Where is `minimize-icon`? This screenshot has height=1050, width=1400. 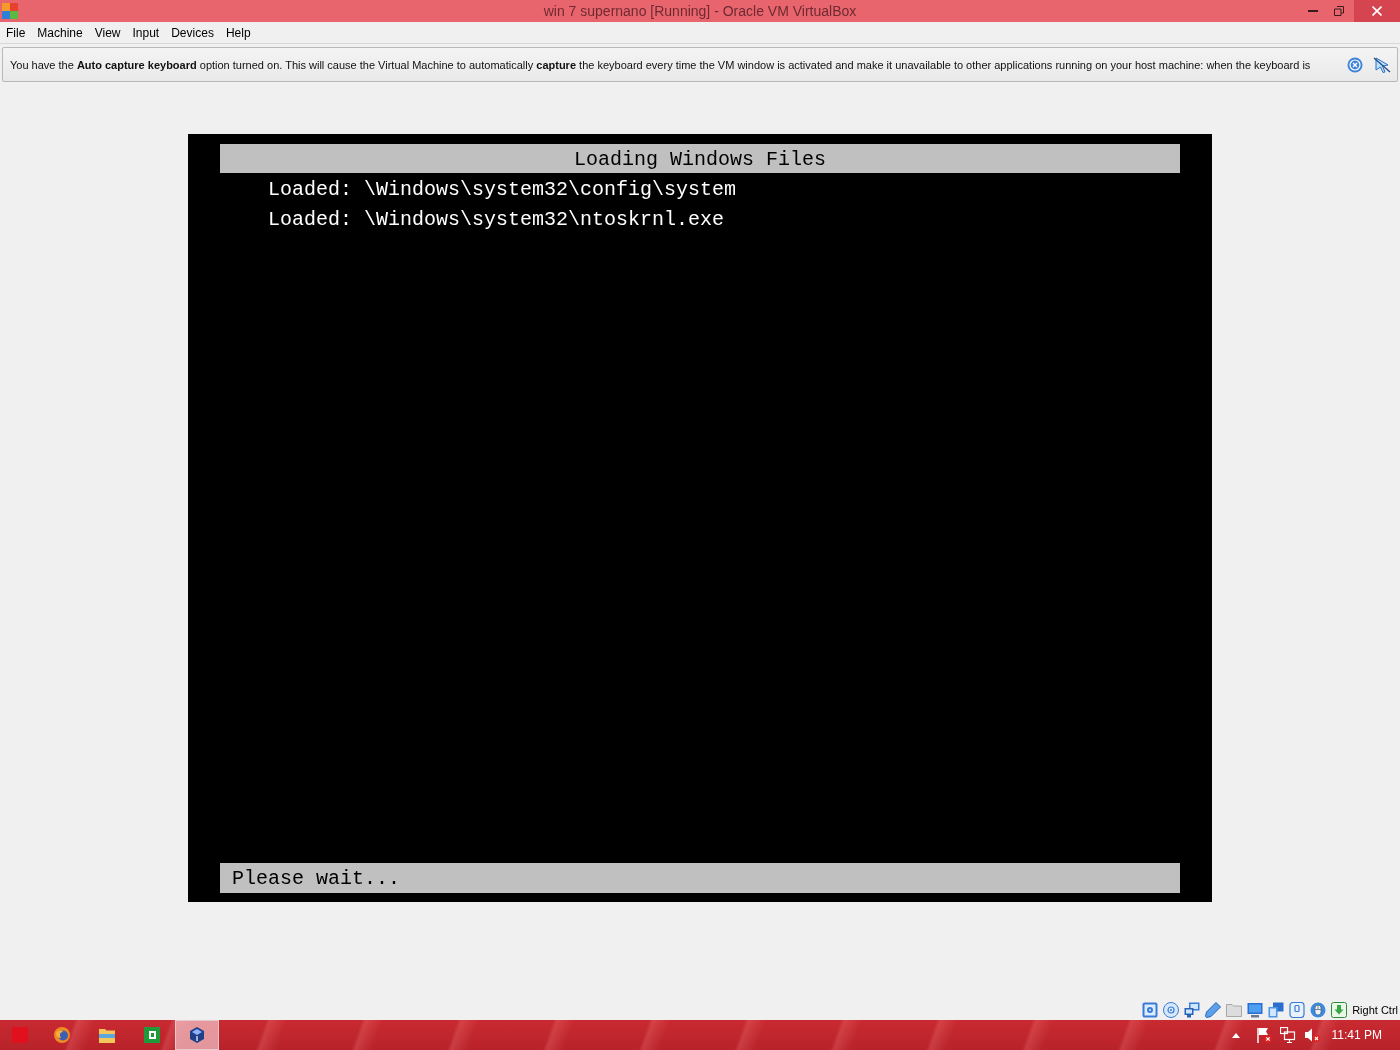 minimize-icon is located at coordinates (1313, 11).